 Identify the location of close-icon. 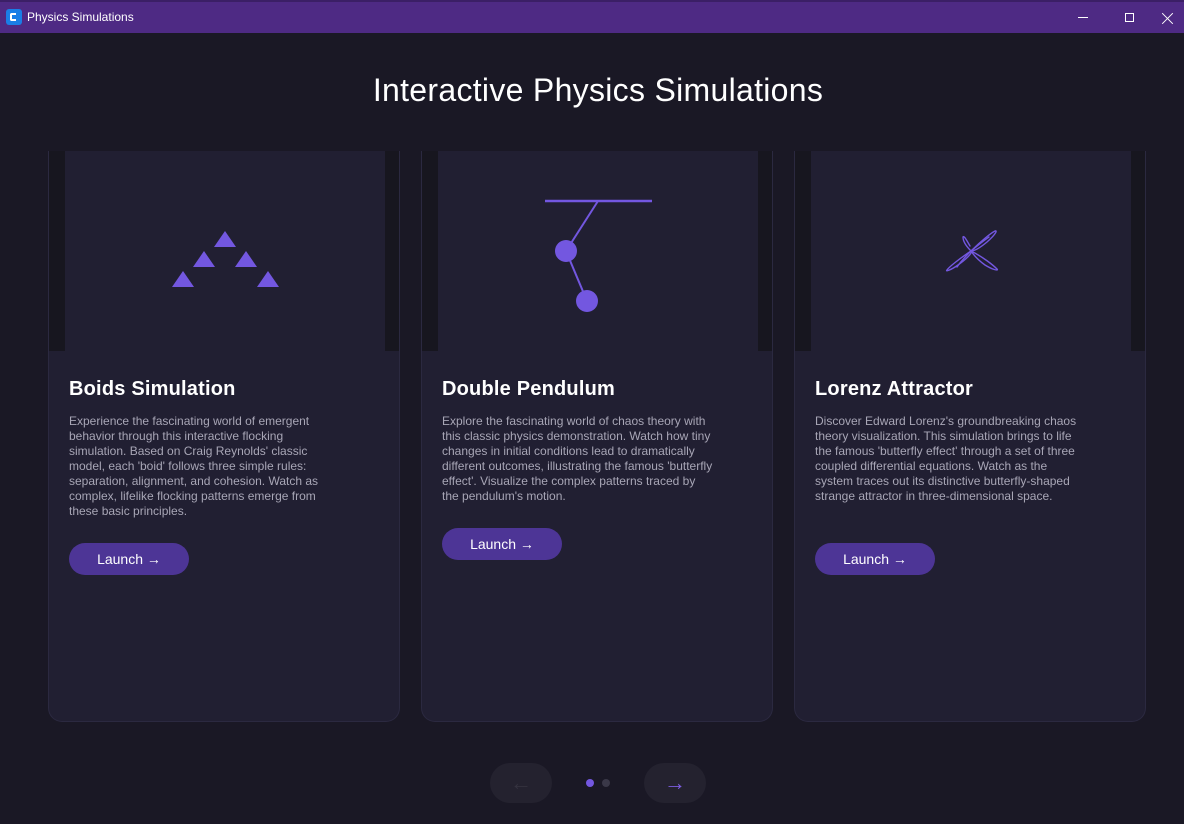
(1168, 18).